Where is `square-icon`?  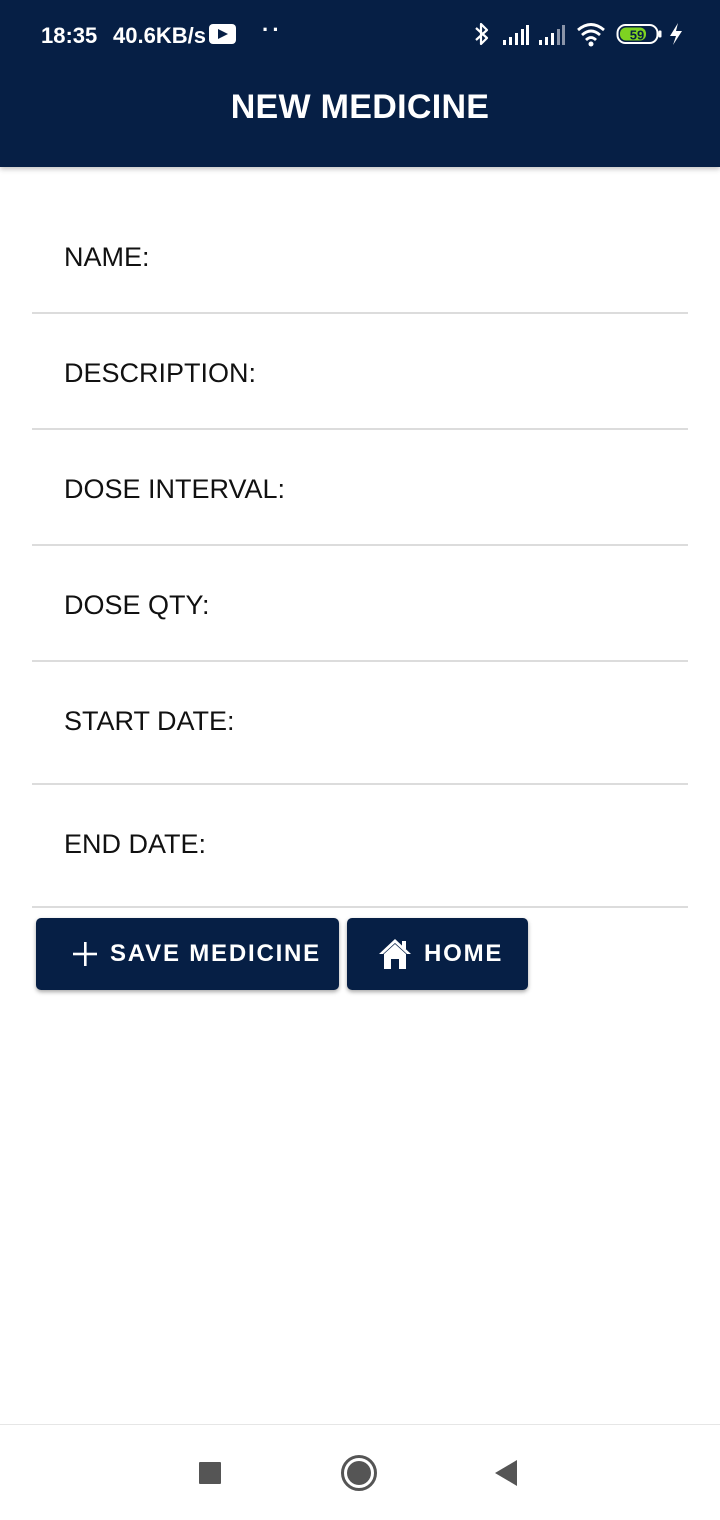
square-icon is located at coordinates (210, 1473).